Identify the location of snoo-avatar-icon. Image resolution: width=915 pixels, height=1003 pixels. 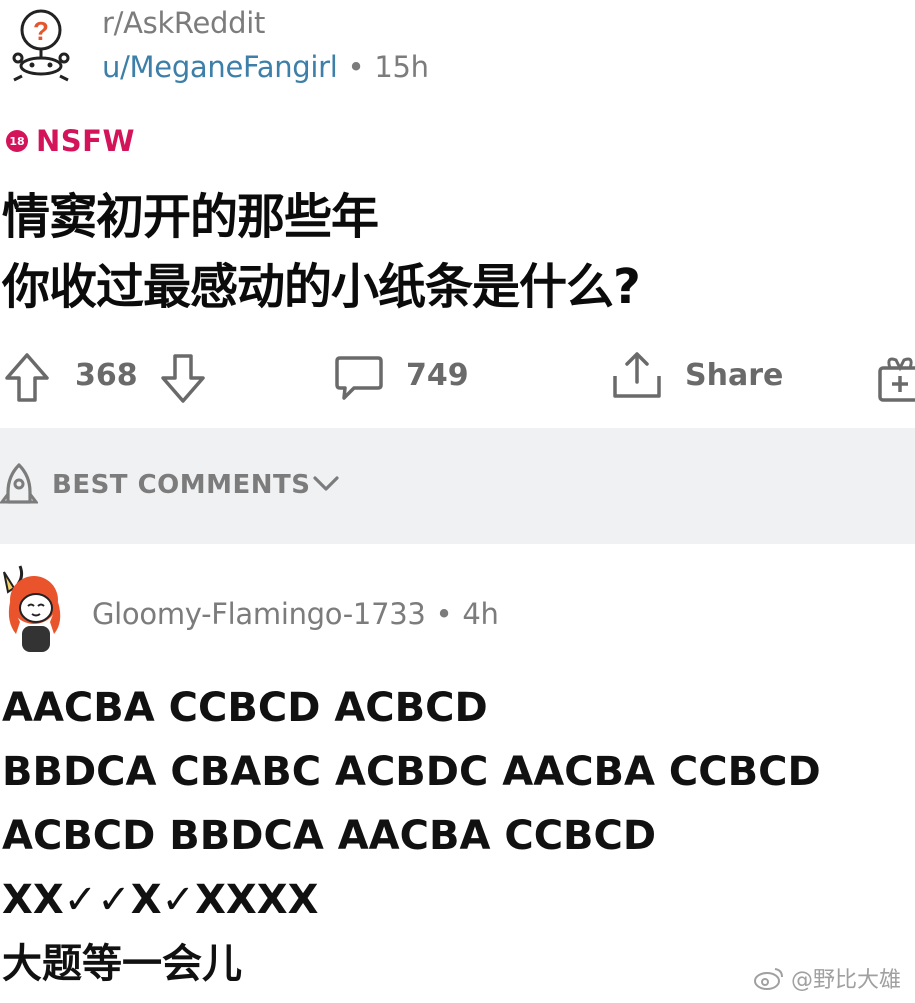
(32, 608).